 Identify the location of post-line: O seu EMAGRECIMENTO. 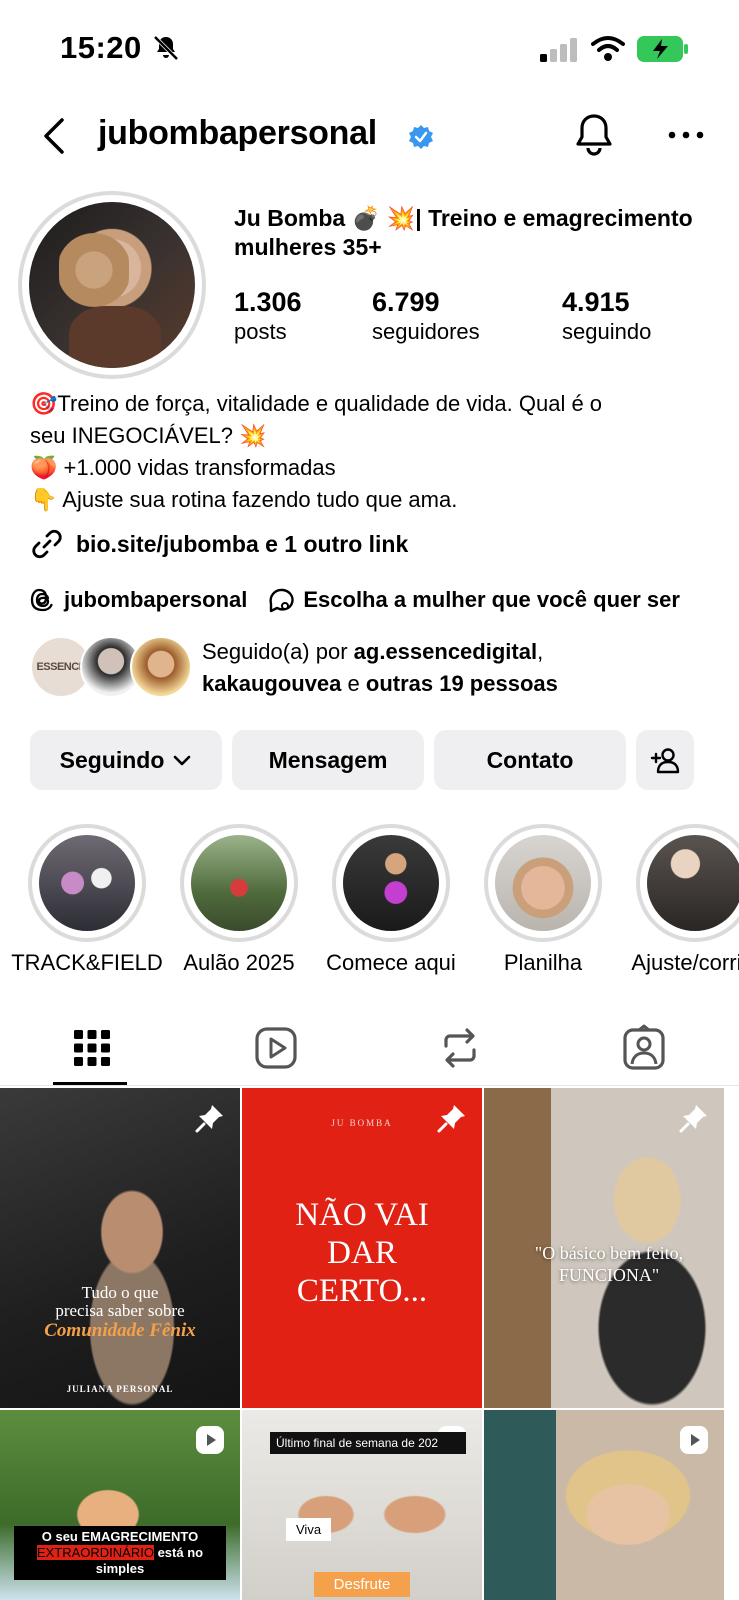
(120, 1536).